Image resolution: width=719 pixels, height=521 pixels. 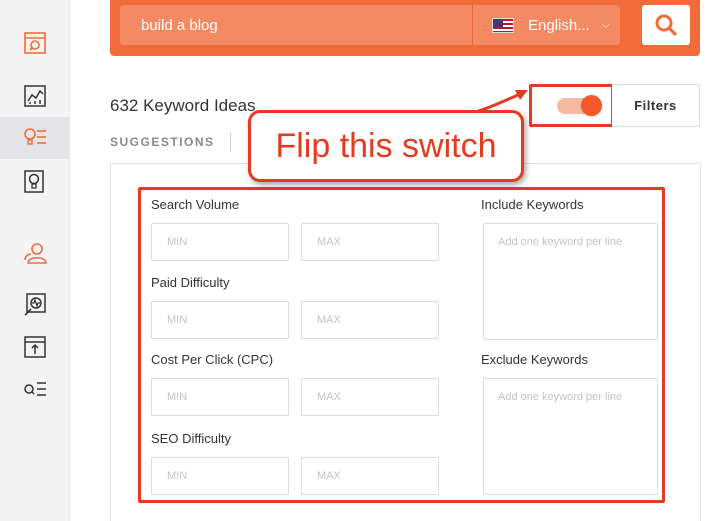 I want to click on sidebar-item-users, so click(x=35, y=253).